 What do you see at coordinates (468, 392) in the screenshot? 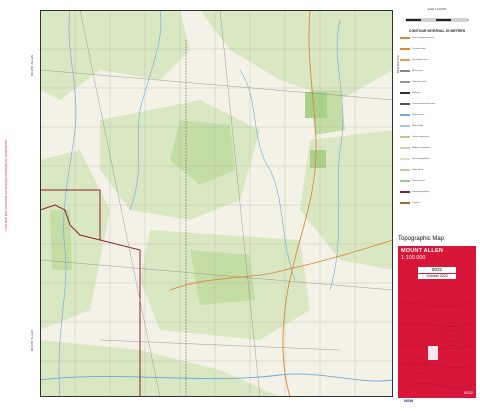
I see `sheet-code: 8032` at bounding box center [468, 392].